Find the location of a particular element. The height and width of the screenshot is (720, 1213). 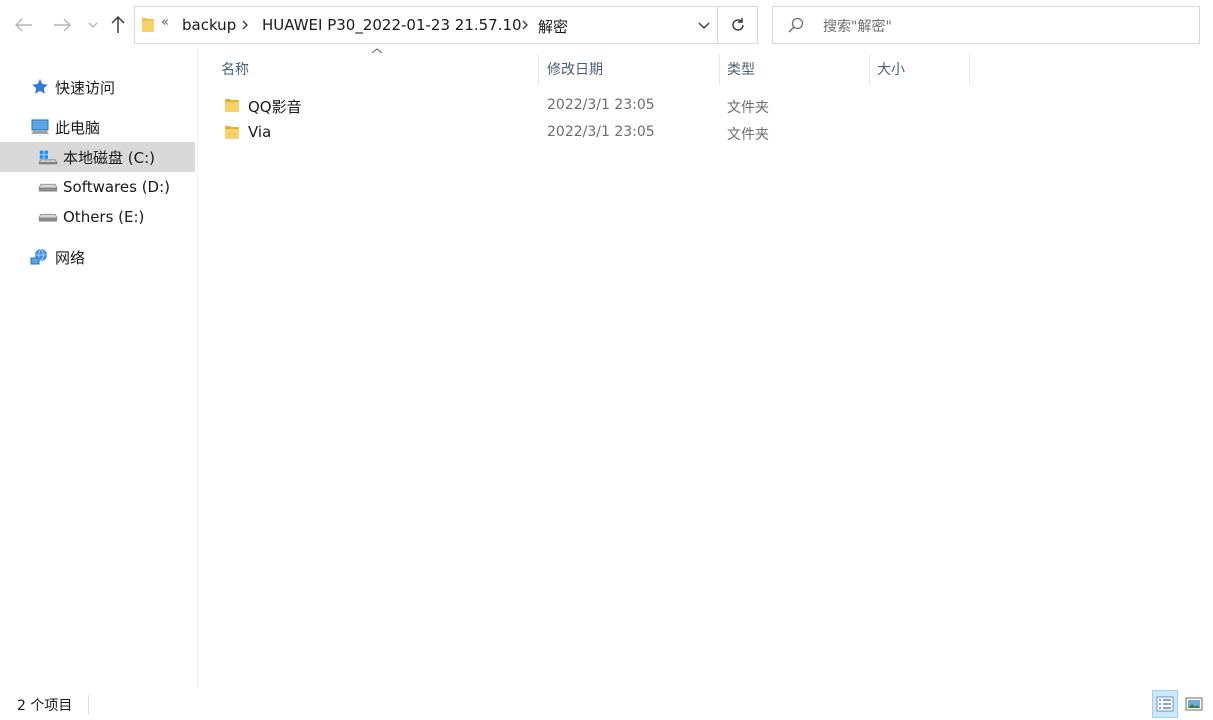

back-button is located at coordinates (24, 25).